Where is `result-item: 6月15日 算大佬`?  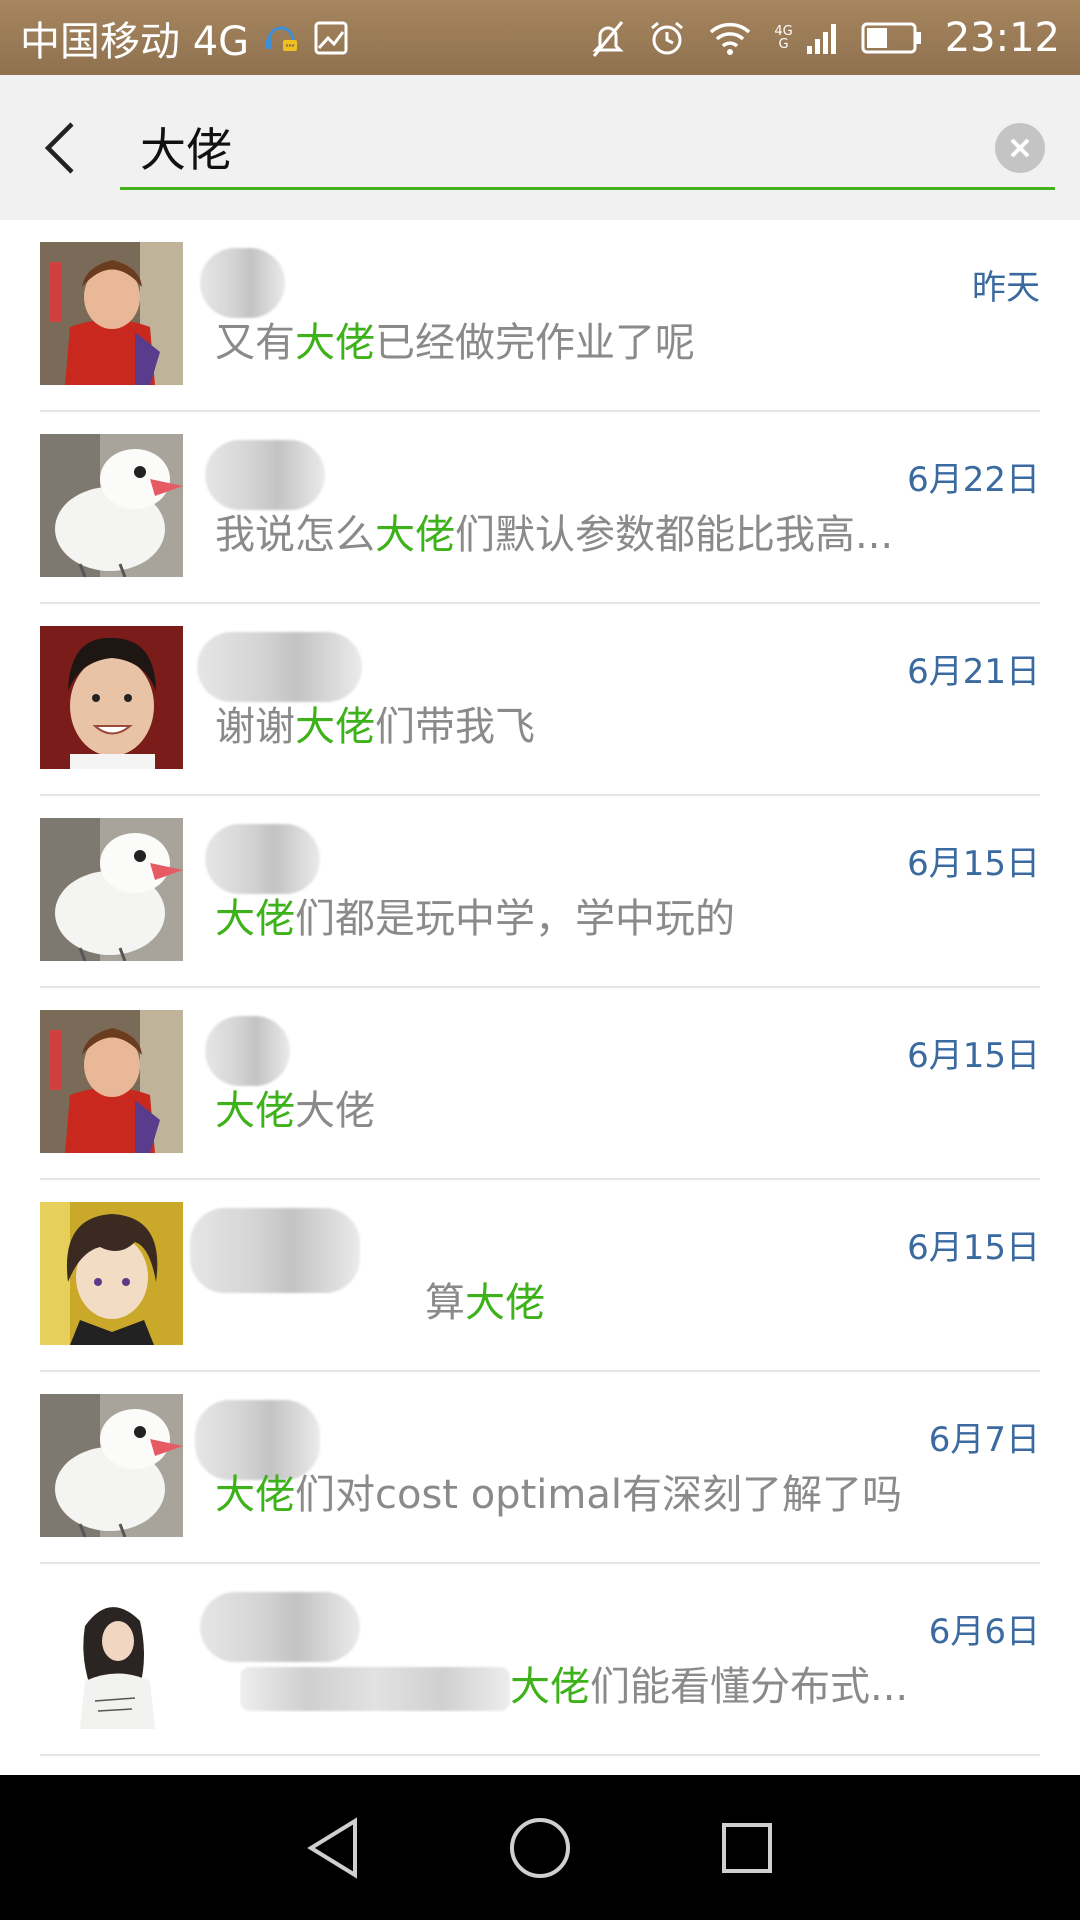
result-item: 6月15日 算大佬 is located at coordinates (540, 1276).